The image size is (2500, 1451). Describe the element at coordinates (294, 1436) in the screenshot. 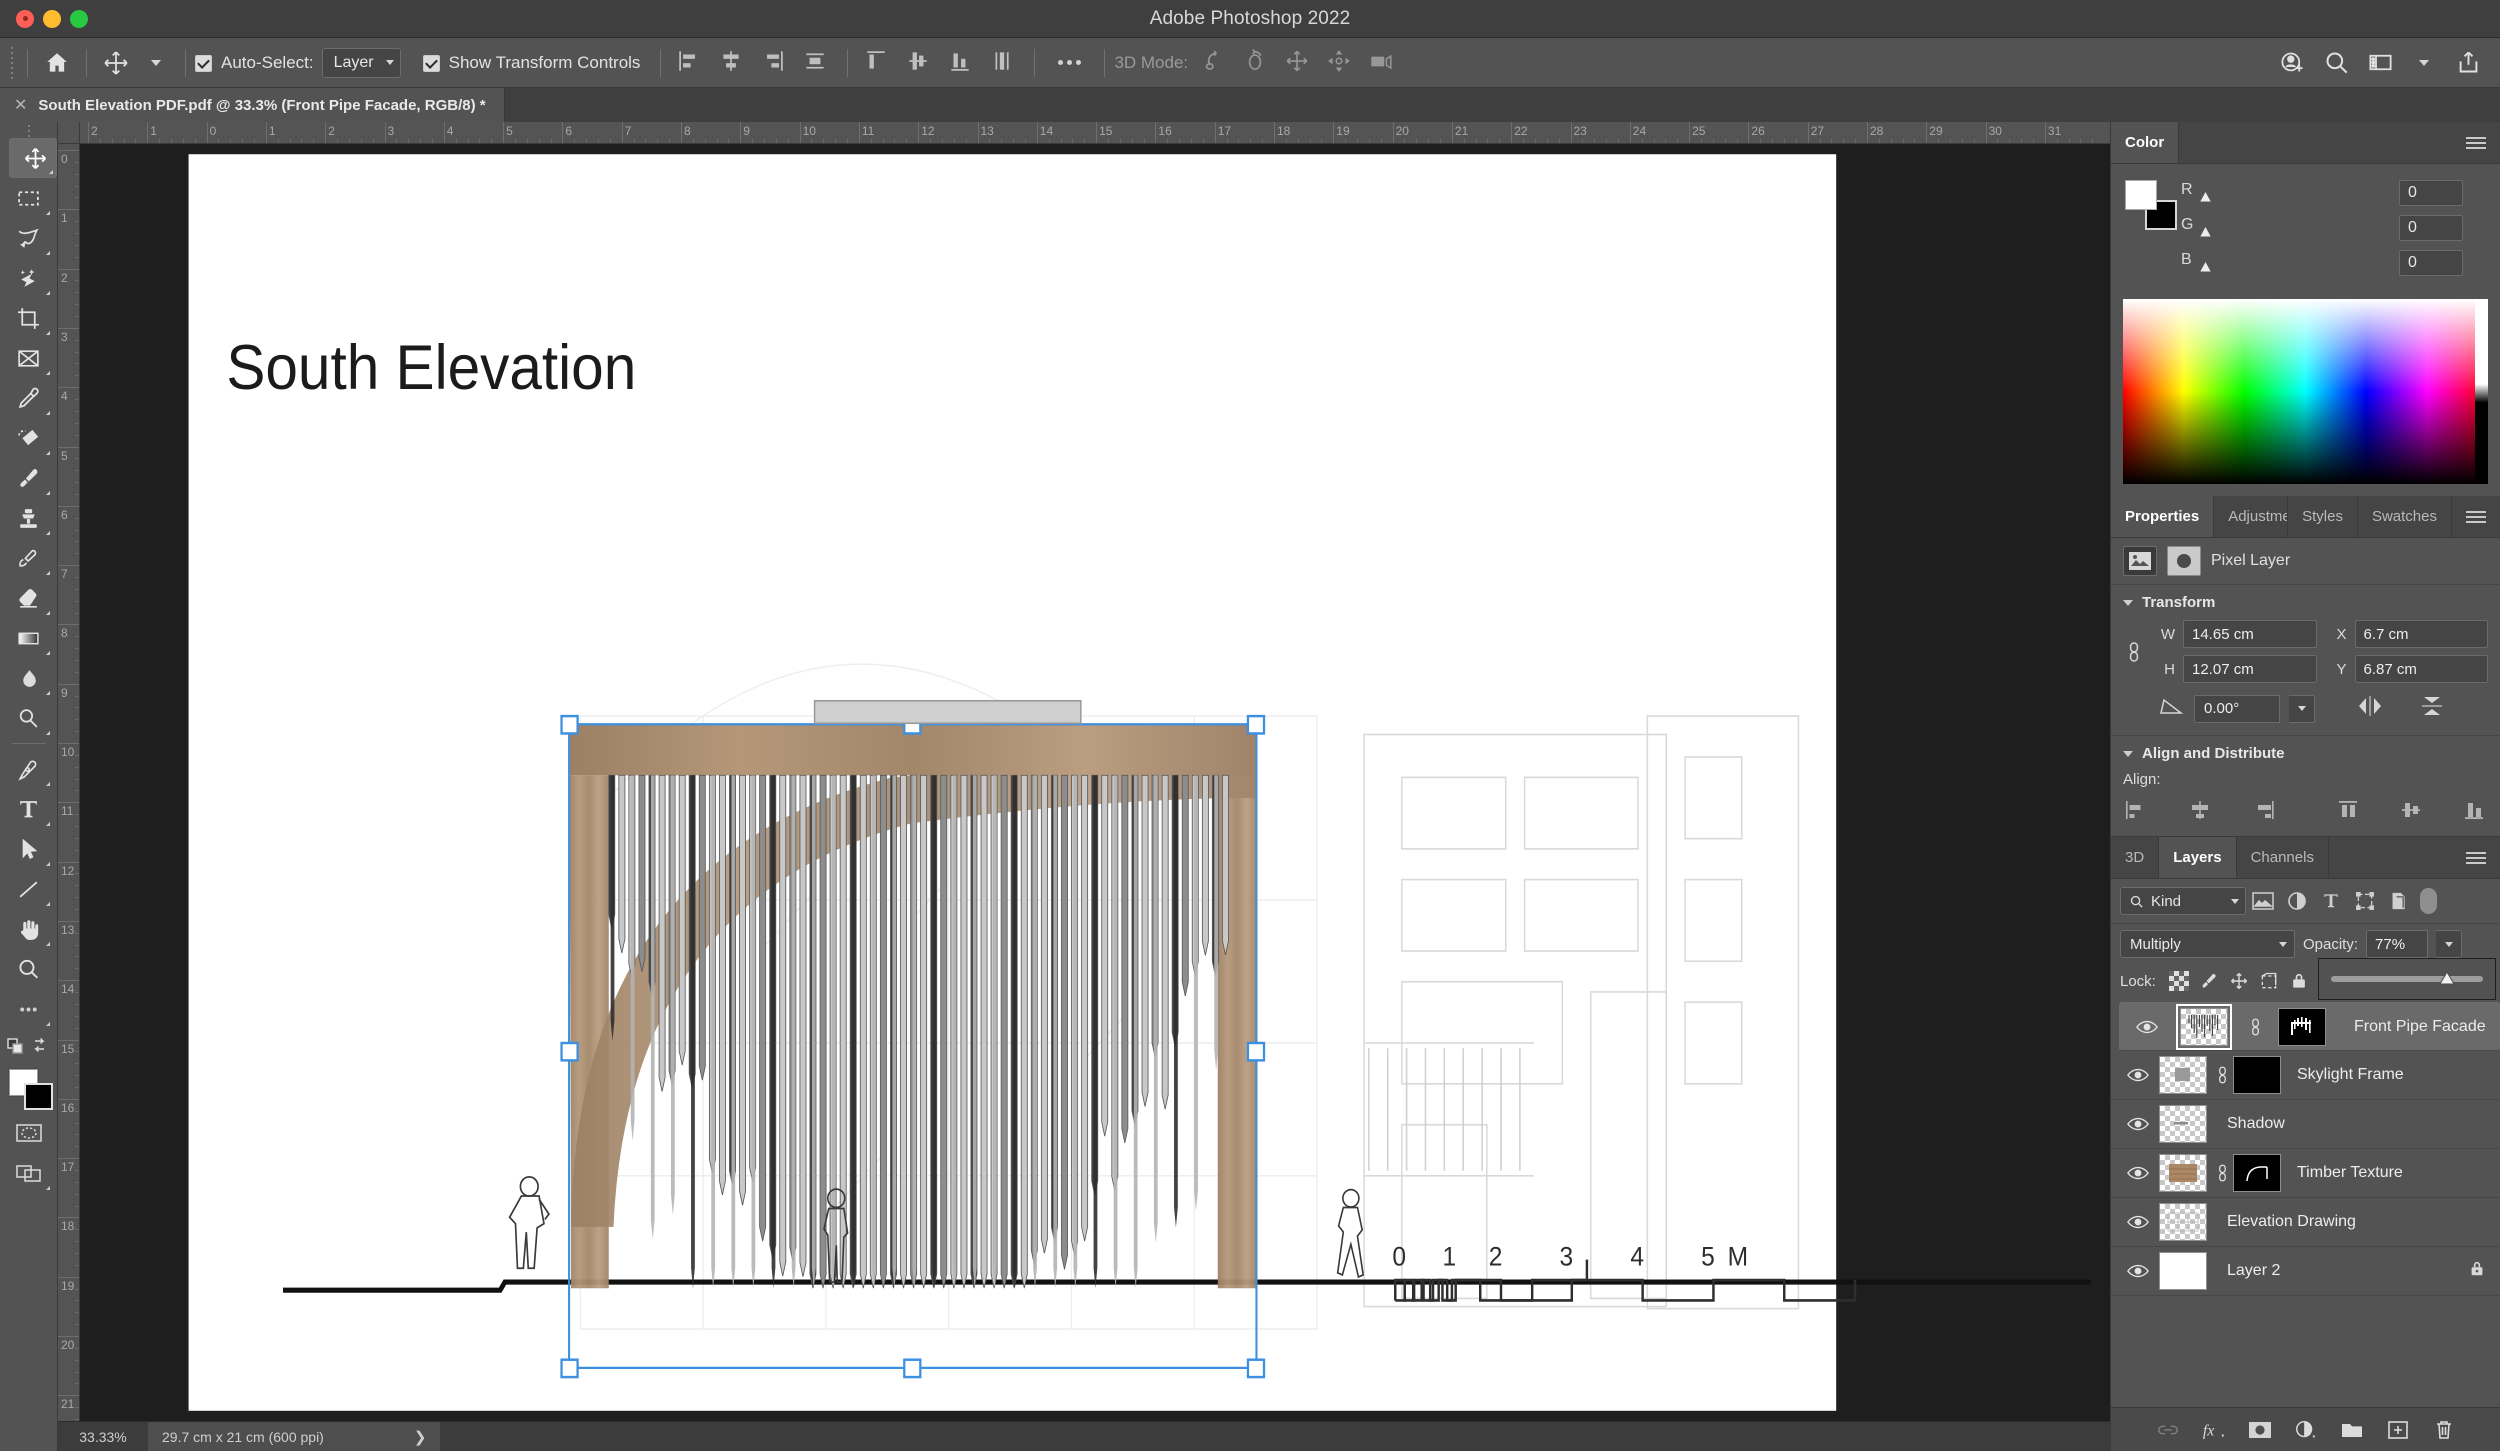

I see `document-info: 29.7 cm x 21 cm (600 ppi) ❯` at that location.